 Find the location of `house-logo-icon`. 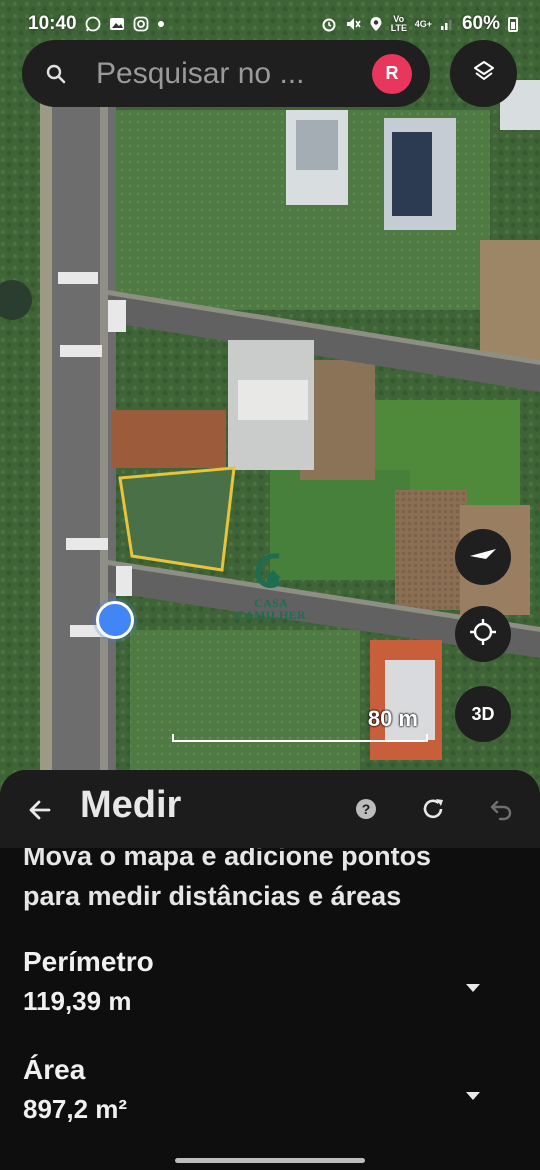

house-logo-icon is located at coordinates (268, 570).